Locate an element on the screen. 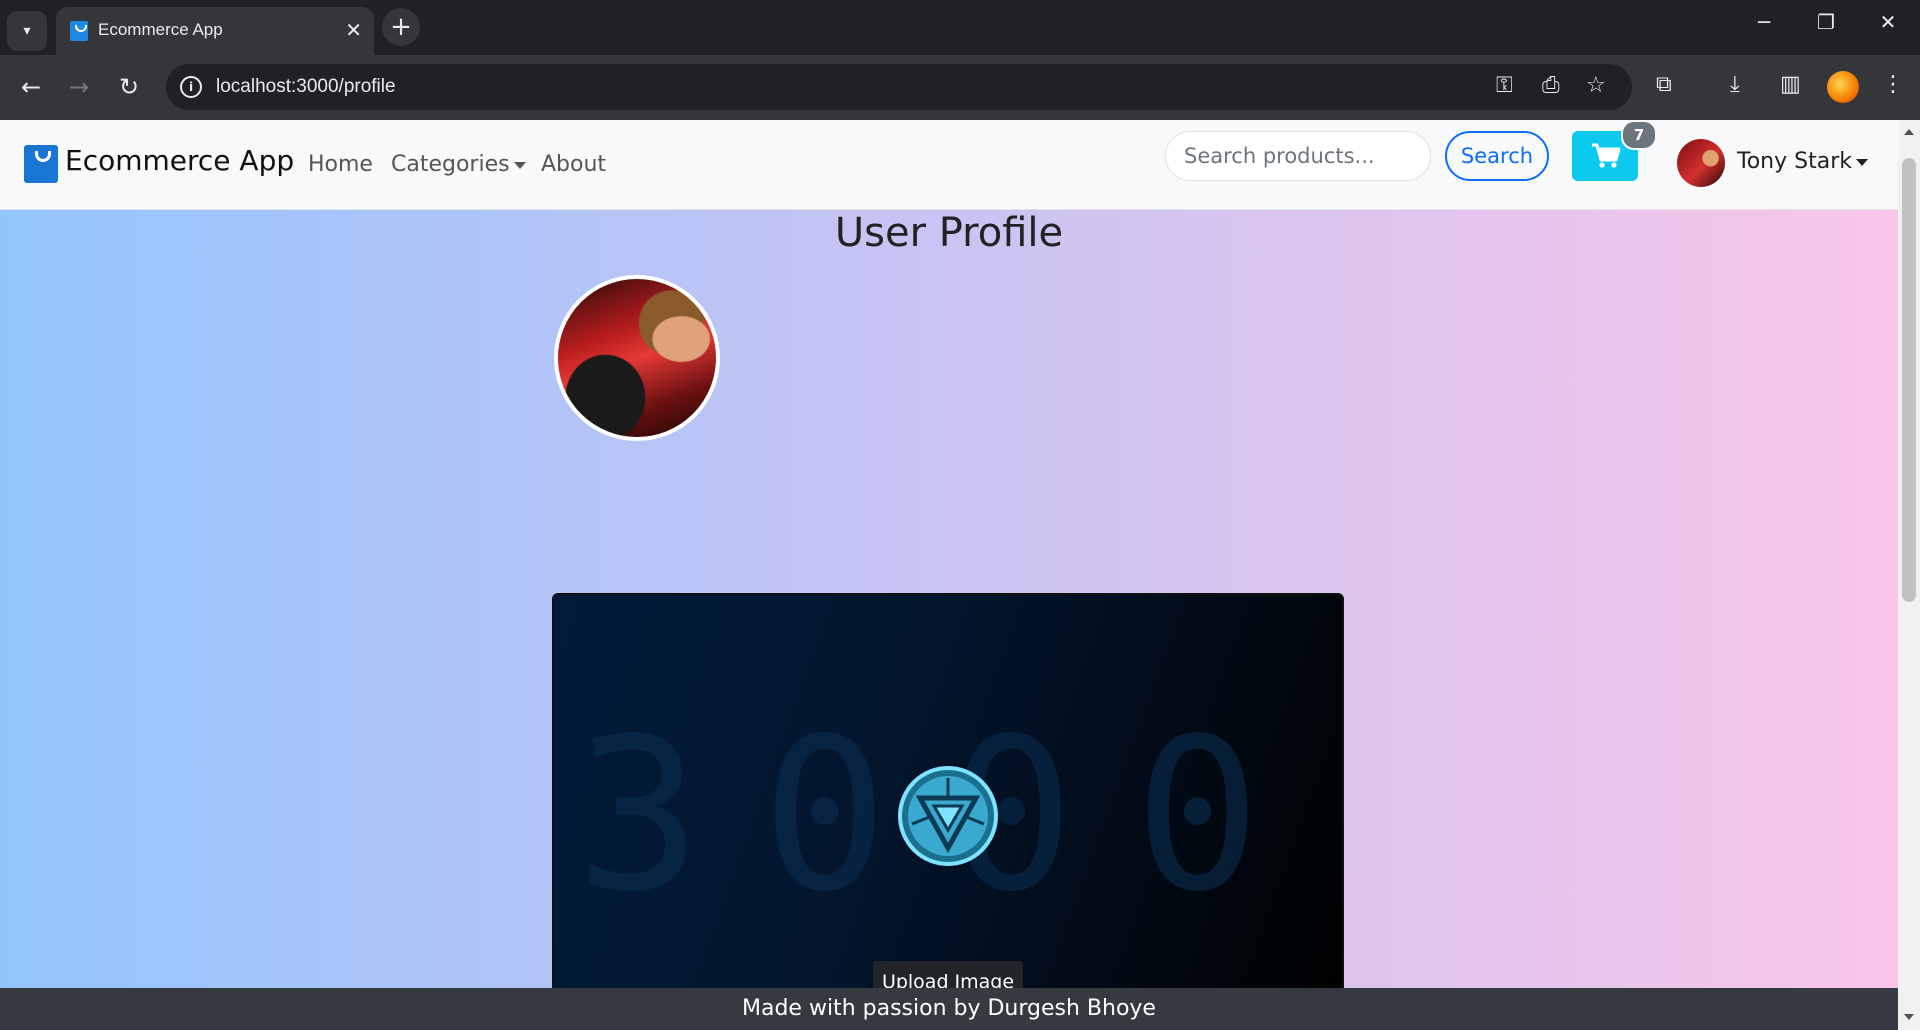 This screenshot has height=1030, width=1920. user-name: Tony Stark is located at coordinates (1794, 161).